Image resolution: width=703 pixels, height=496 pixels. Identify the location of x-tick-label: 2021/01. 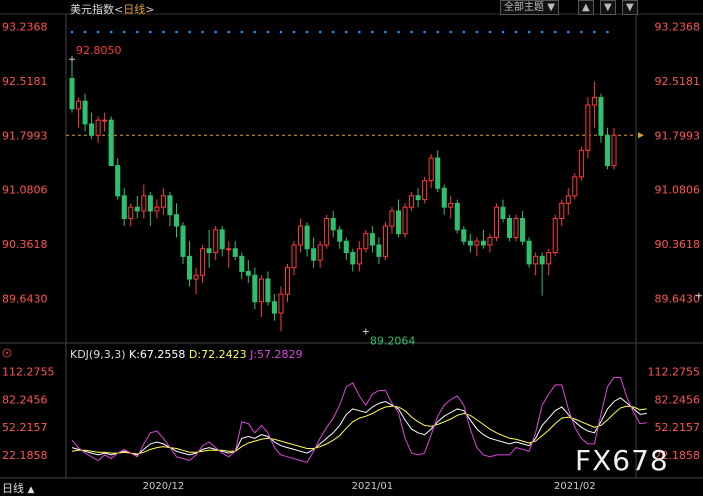
(373, 486).